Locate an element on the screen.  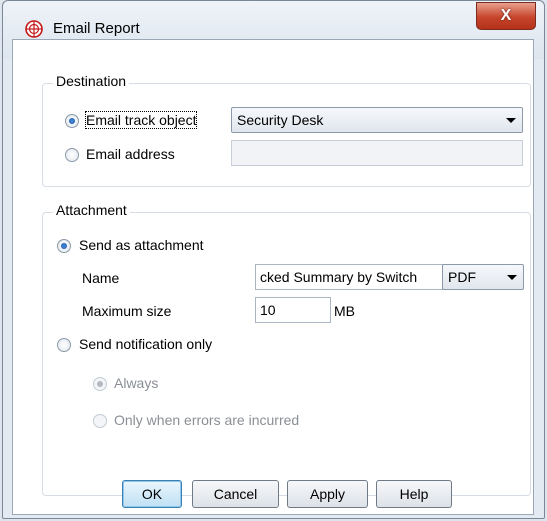
destination-group-label: Destination is located at coordinates (91, 81).